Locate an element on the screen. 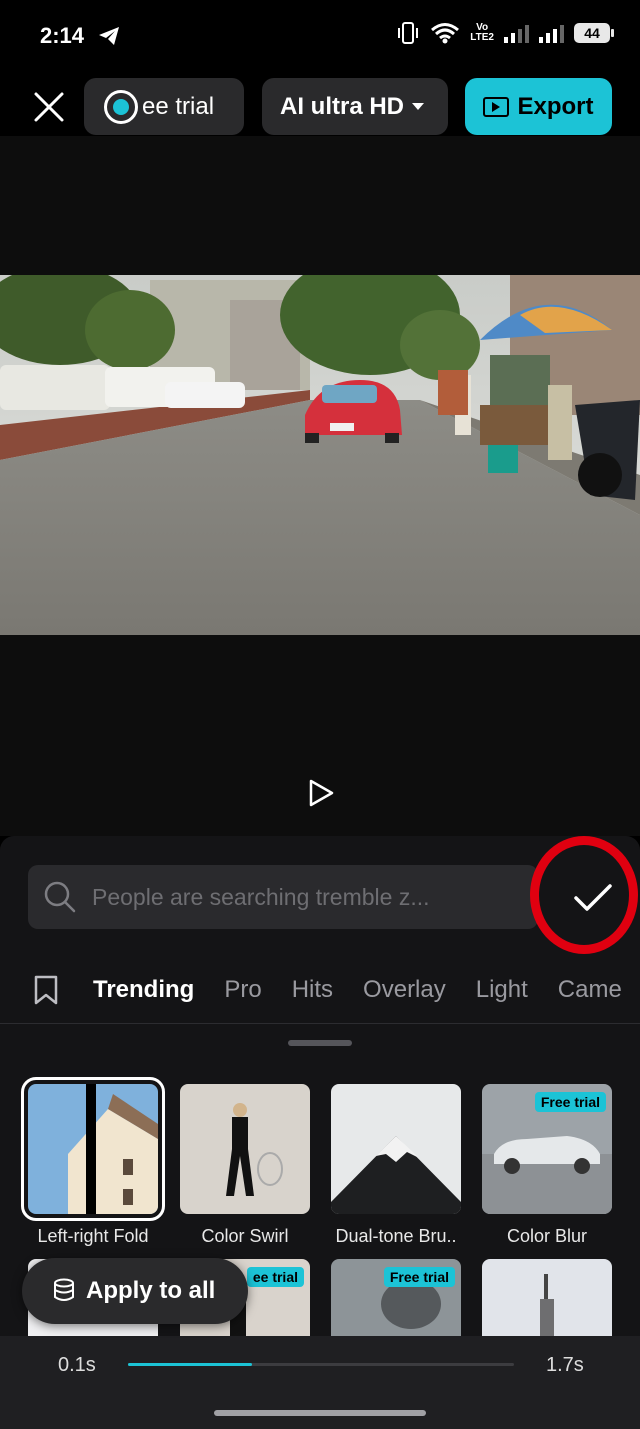  tab-trending: Trending is located at coordinates (143, 990).